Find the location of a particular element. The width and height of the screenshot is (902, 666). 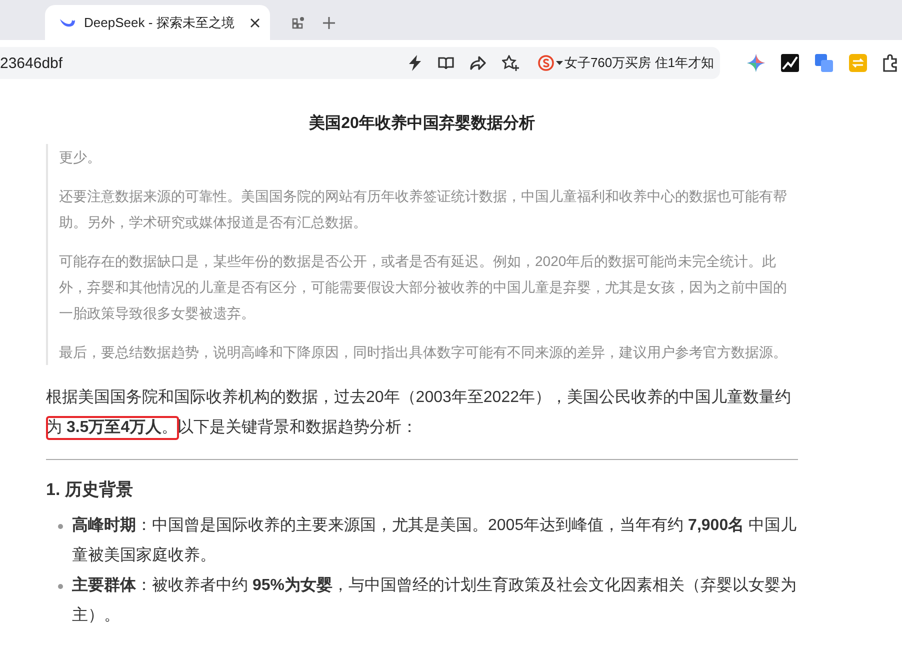

new-tab-icon is located at coordinates (329, 22).